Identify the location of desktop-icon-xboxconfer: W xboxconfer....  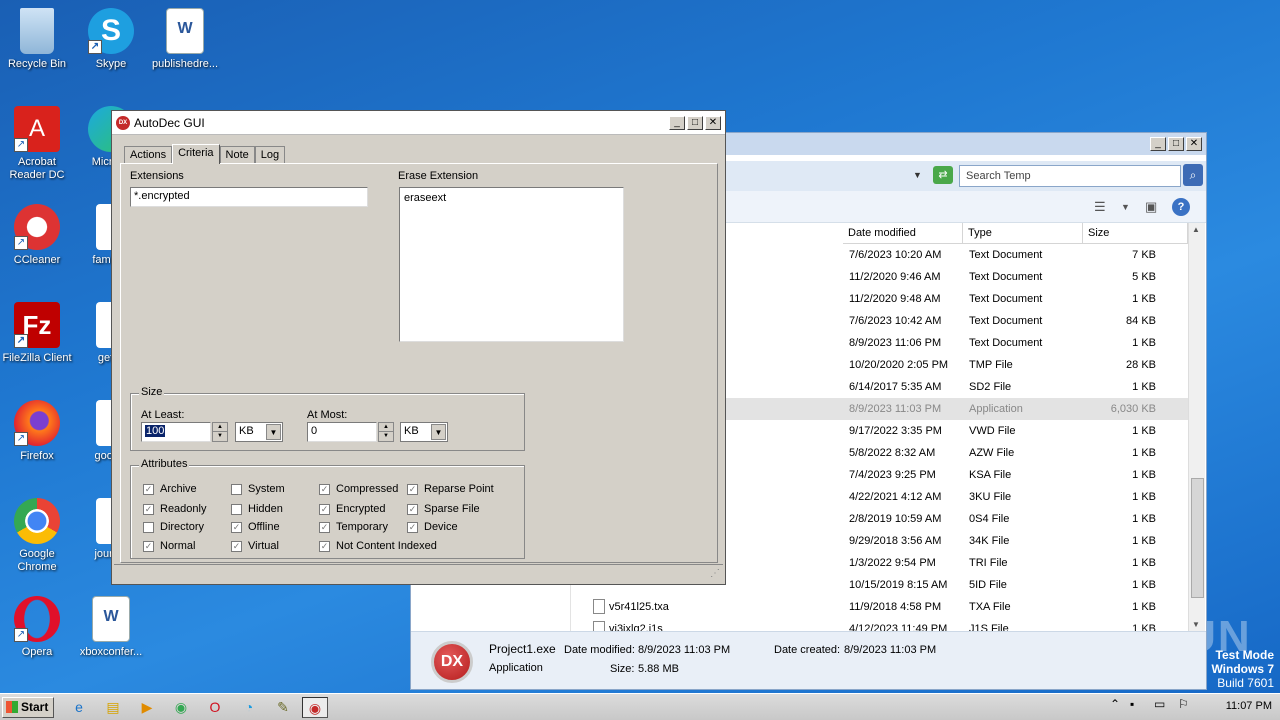
(111, 627).